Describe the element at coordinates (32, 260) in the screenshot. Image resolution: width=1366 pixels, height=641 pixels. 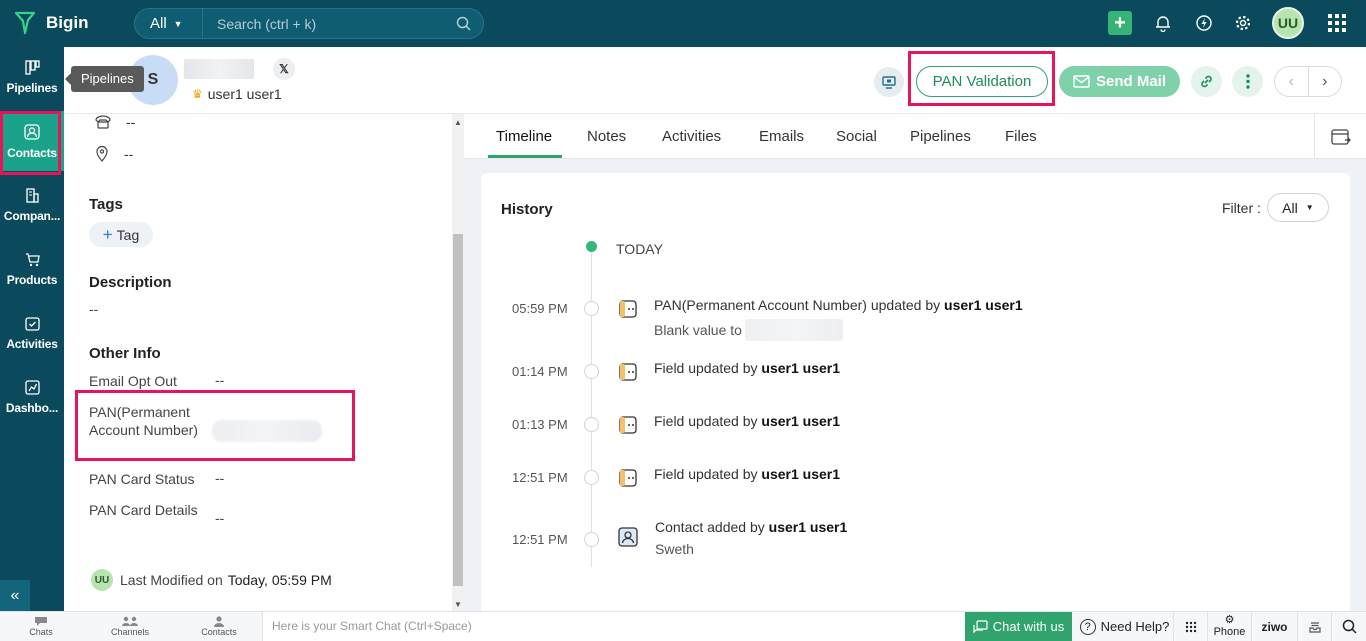
I see `products-icon` at that location.